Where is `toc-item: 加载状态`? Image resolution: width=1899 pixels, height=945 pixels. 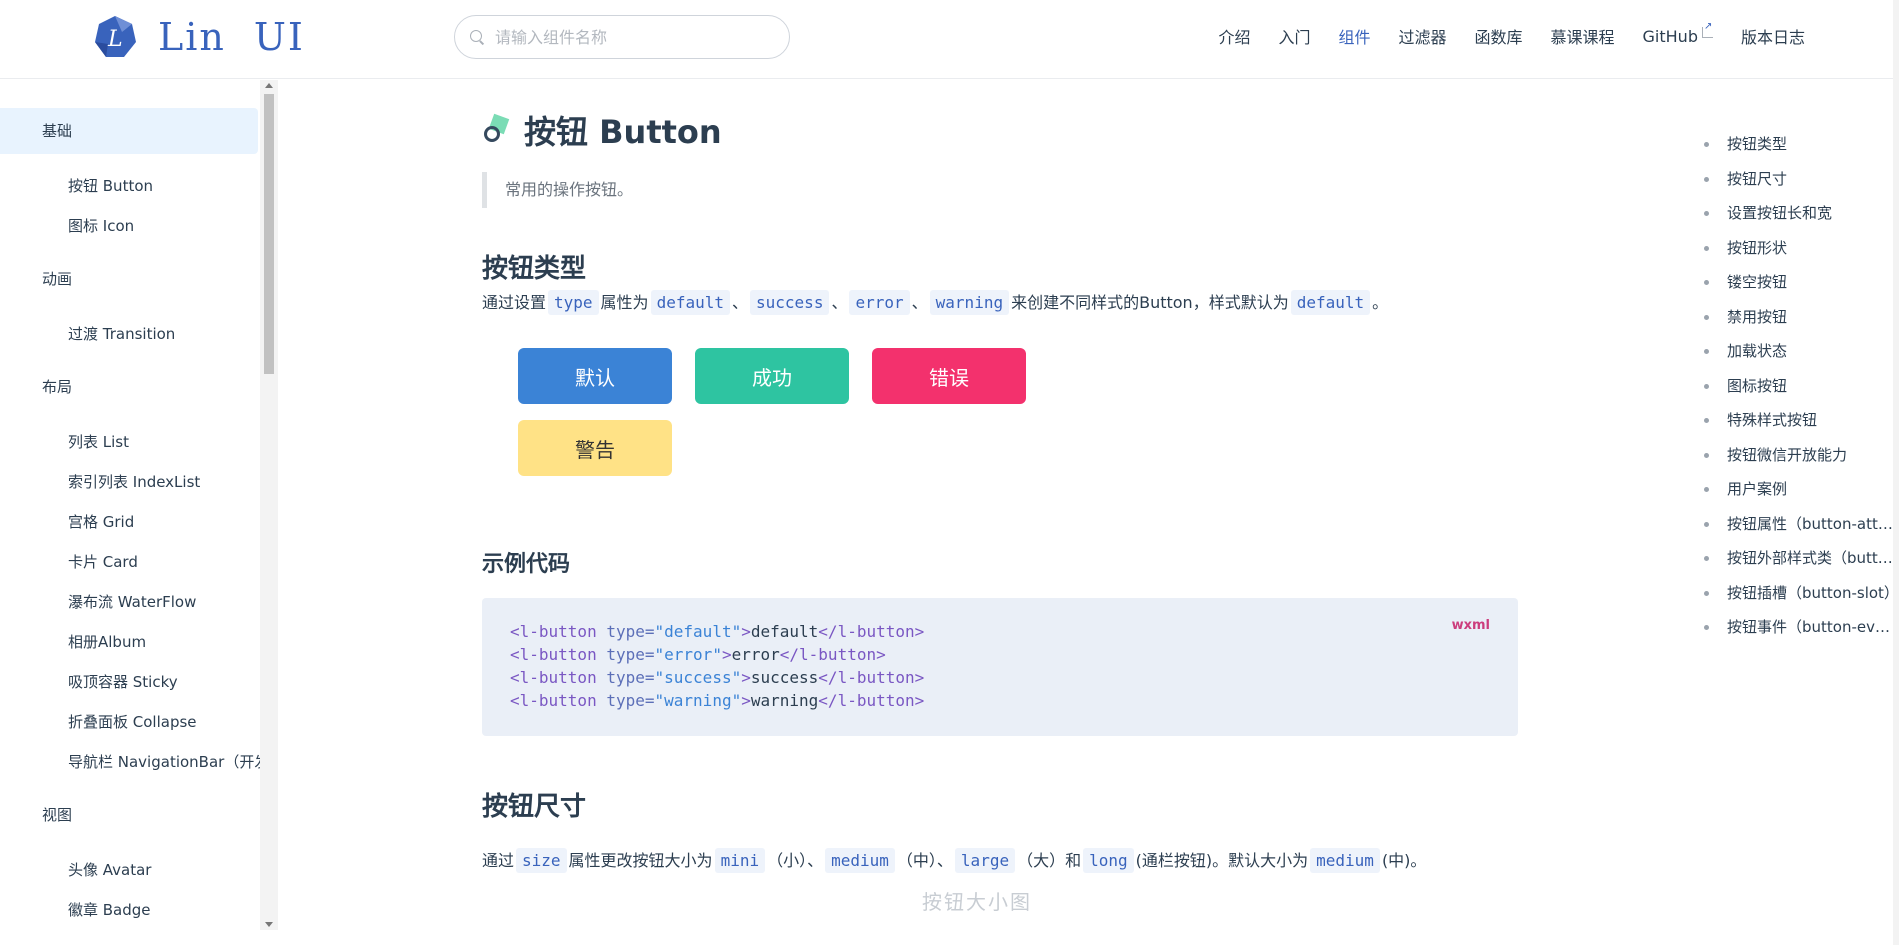
toc-item: 加载状态 is located at coordinates (1801, 354).